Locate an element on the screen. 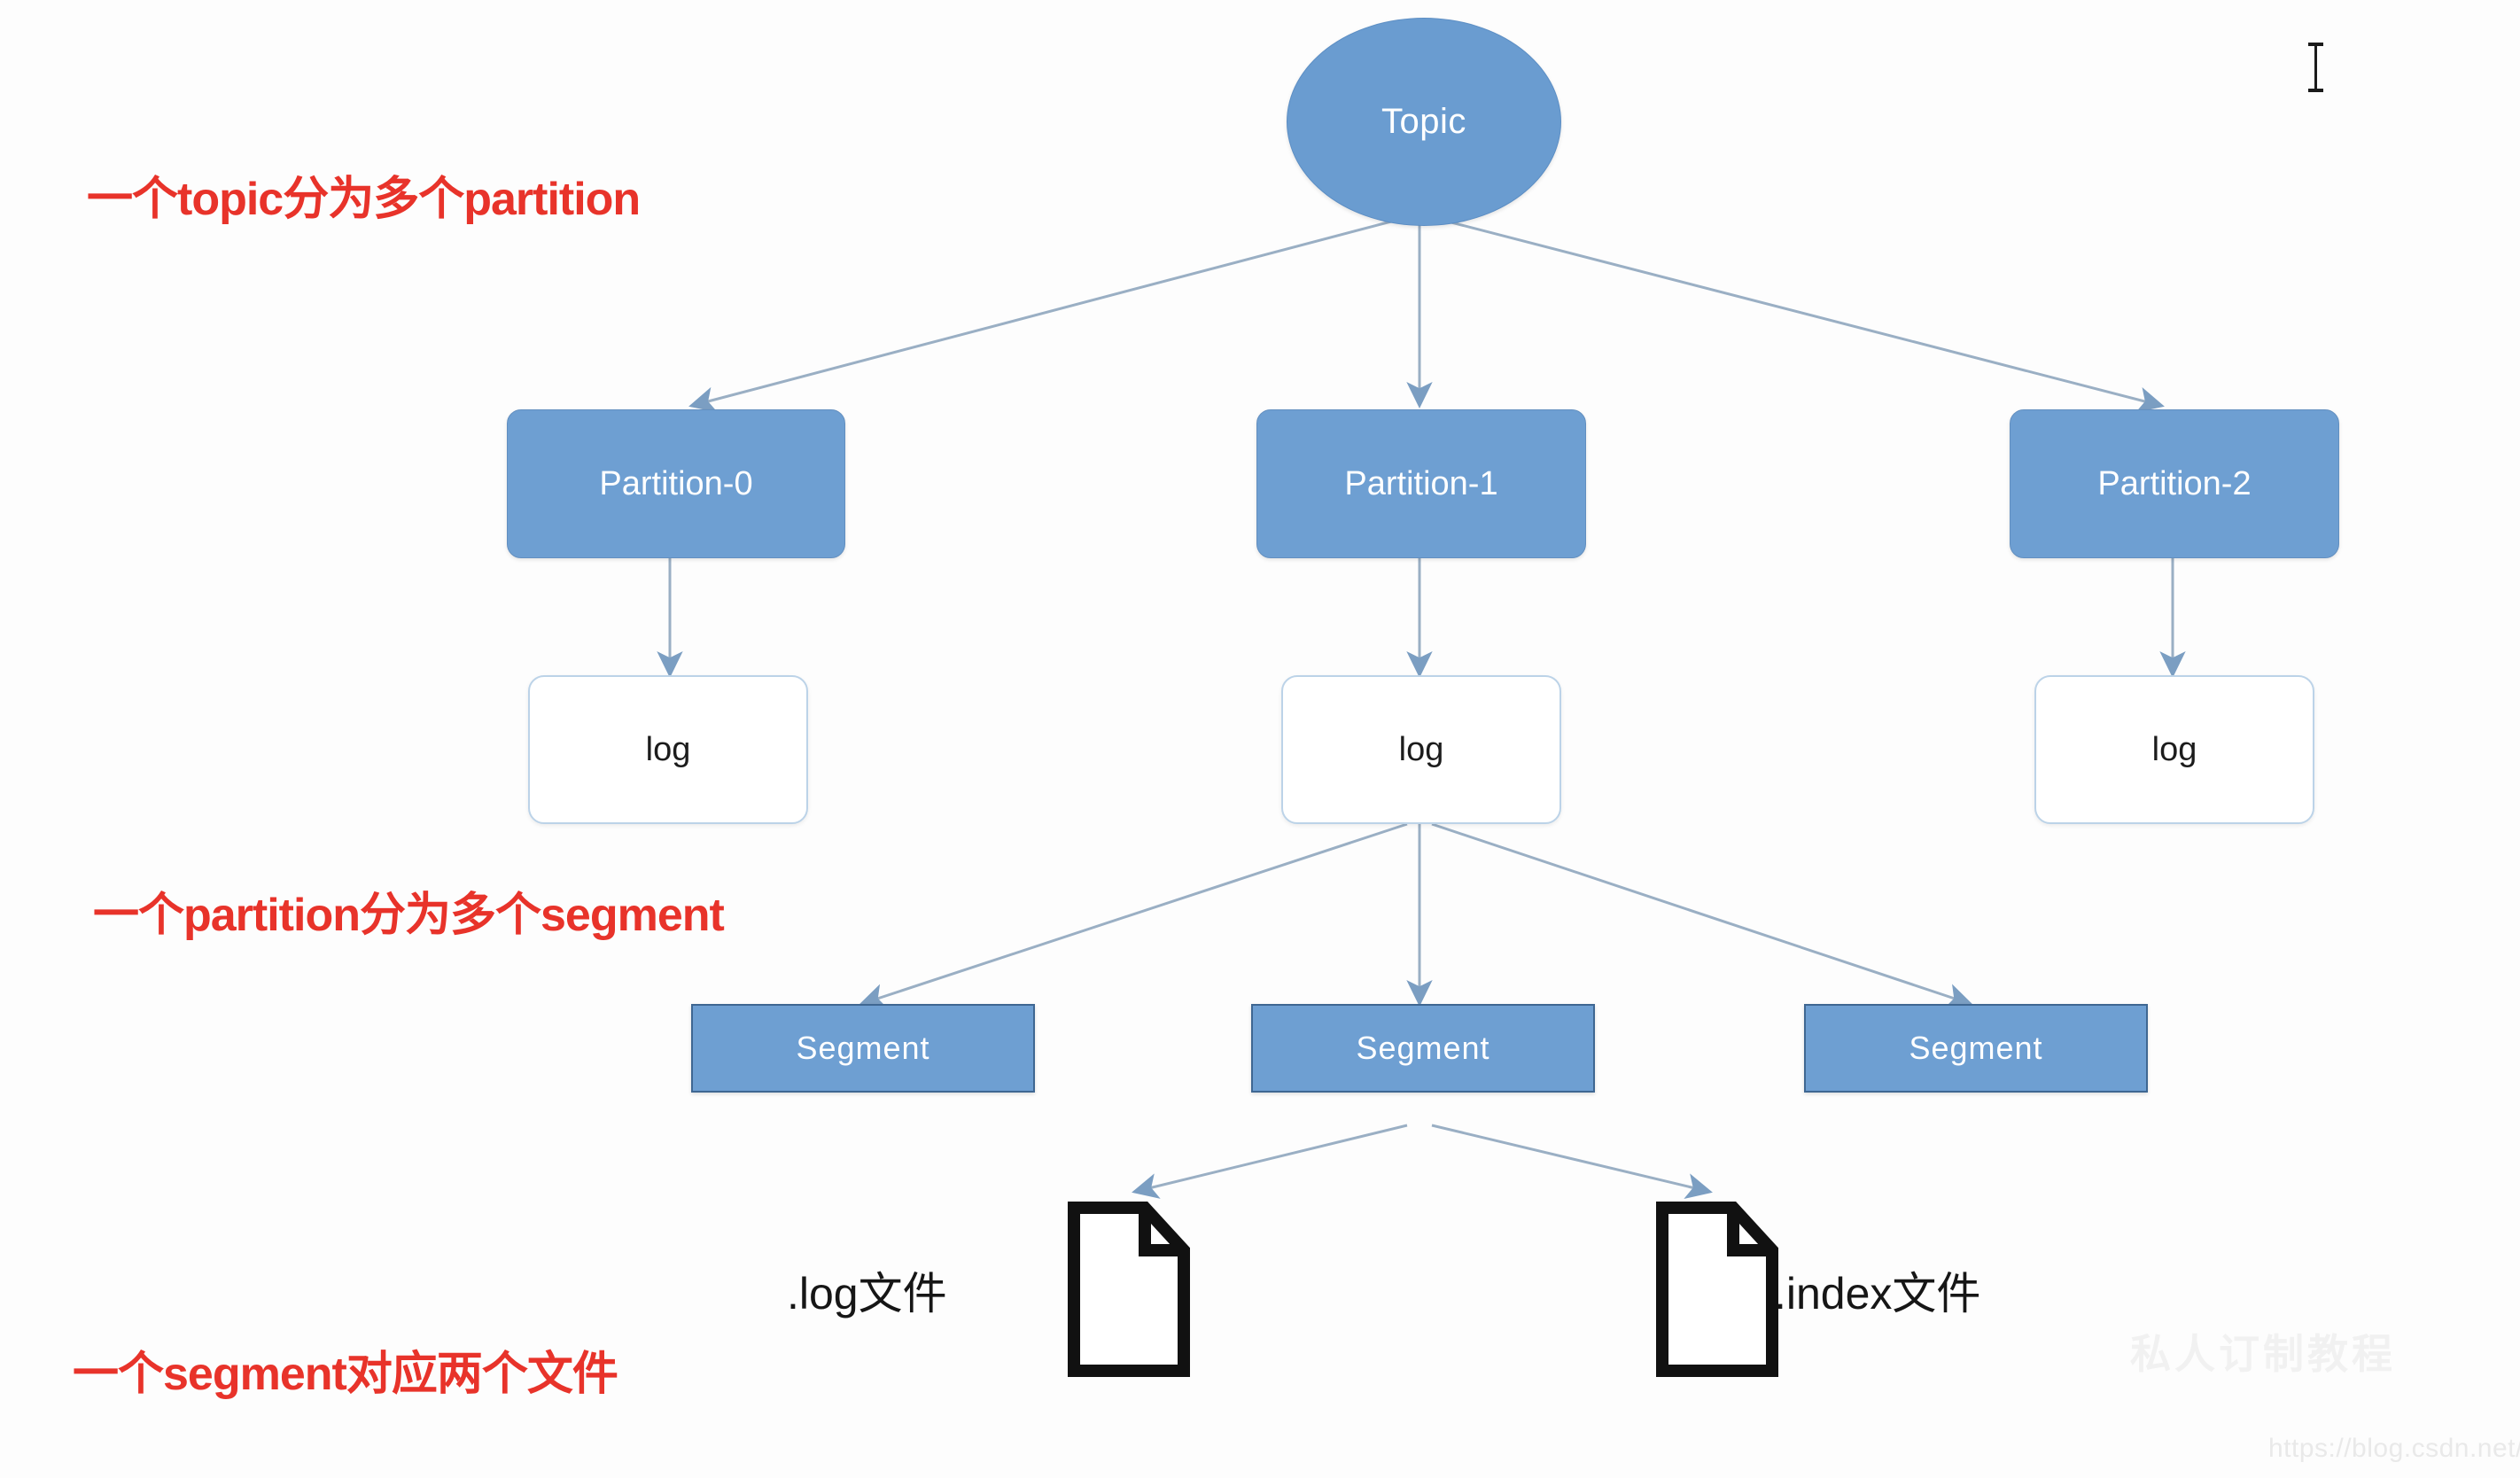 The image size is (2520, 1478). watermark-chinese: 私人订制教程 is located at coordinates (2263, 1354).